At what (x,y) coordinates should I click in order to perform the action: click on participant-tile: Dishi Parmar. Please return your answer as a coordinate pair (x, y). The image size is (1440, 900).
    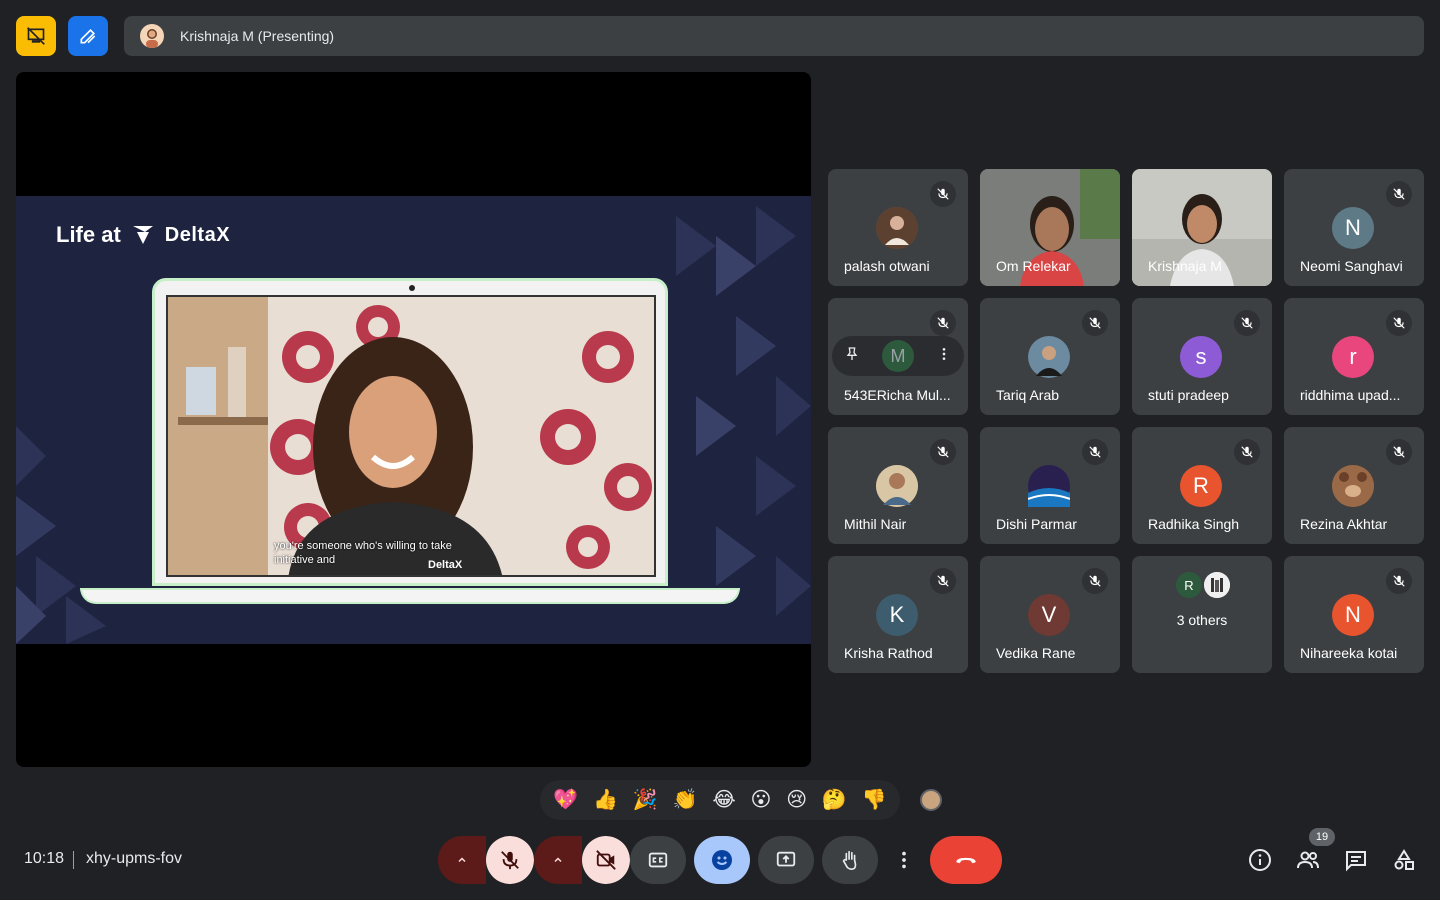
    Looking at the image, I should click on (1050, 485).